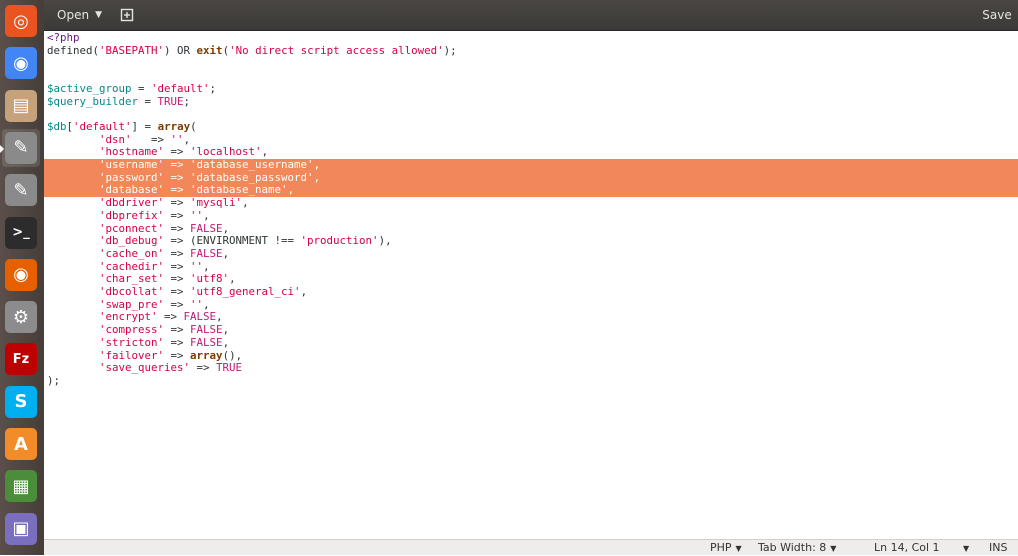 The width and height of the screenshot is (1018, 556). Describe the element at coordinates (132, 253) in the screenshot. I see `code-token: 'cache_on'` at that location.